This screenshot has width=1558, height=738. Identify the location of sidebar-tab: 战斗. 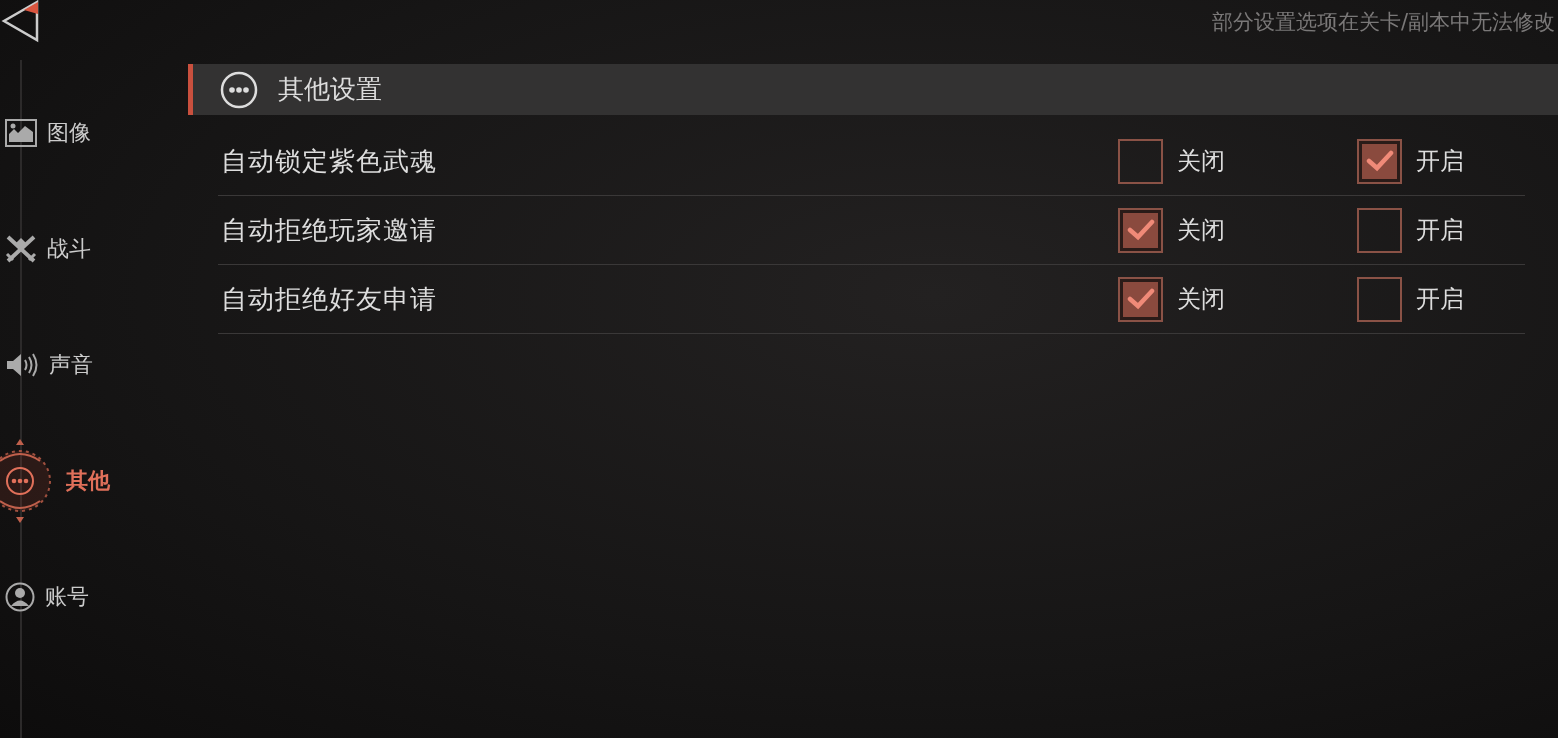
(48, 249).